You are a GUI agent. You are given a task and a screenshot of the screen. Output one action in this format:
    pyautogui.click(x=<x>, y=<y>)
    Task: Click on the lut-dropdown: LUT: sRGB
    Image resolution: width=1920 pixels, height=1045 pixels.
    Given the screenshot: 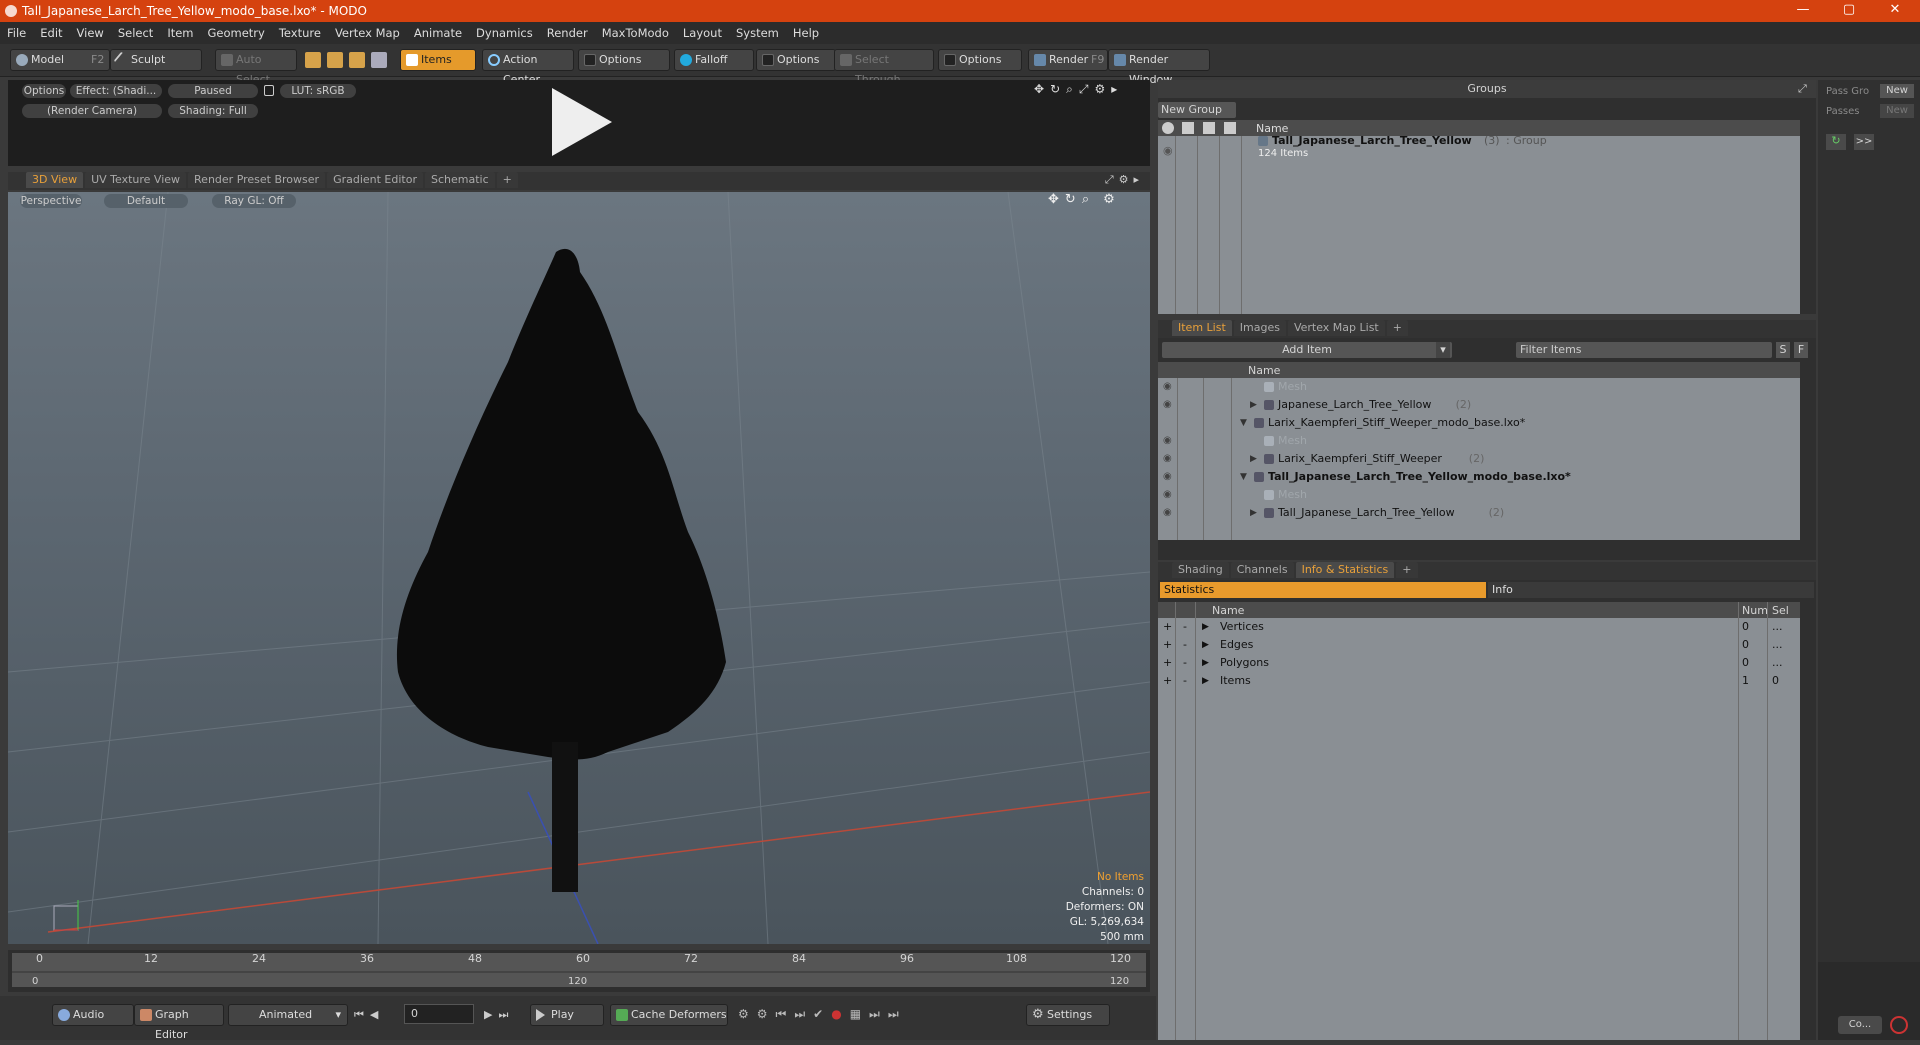 What is the action you would take?
    pyautogui.click(x=318, y=91)
    